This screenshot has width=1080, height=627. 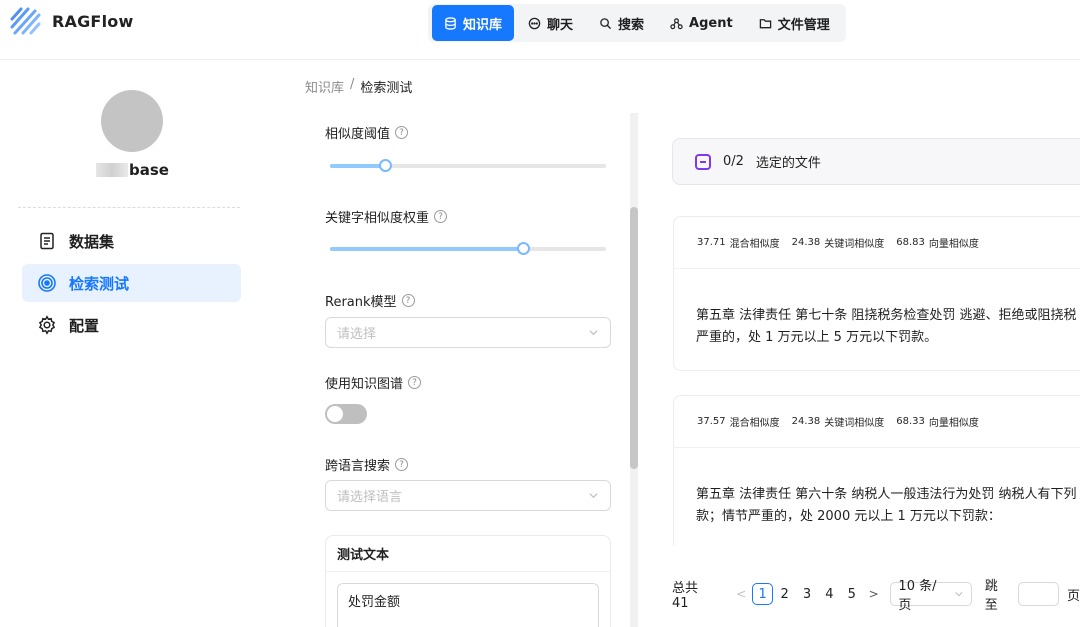 What do you see at coordinates (788, 163) in the screenshot?
I see `selected-files-label: 选定的文件` at bounding box center [788, 163].